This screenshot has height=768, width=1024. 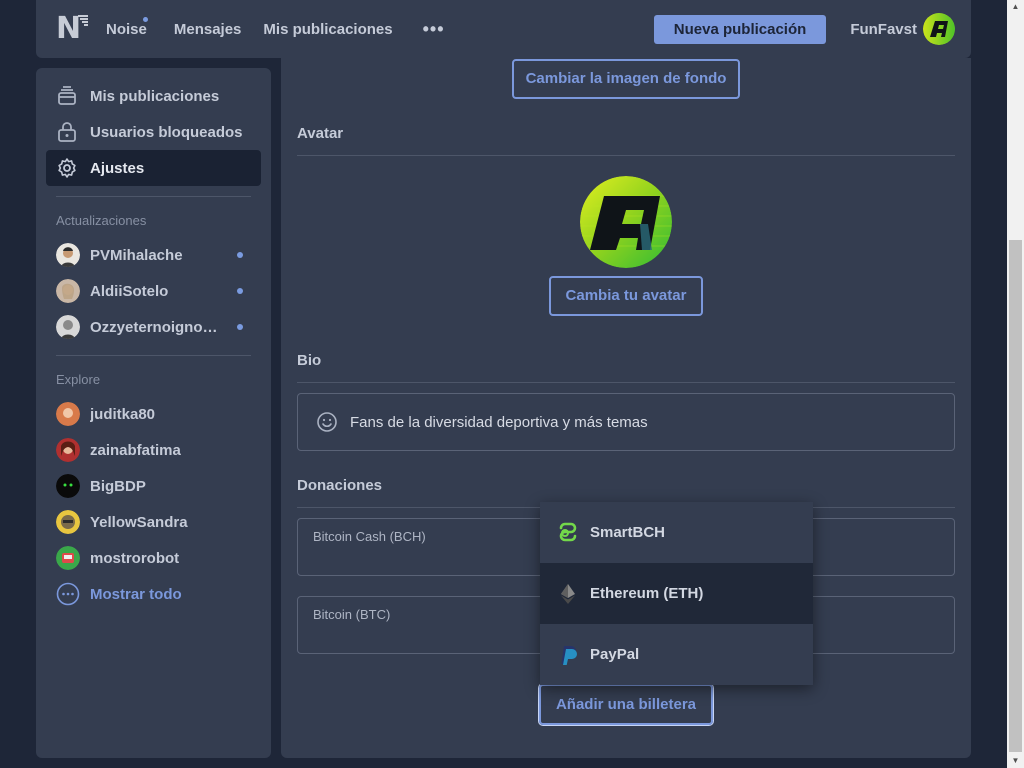 I want to click on paypal-icon, so click(x=568, y=655).